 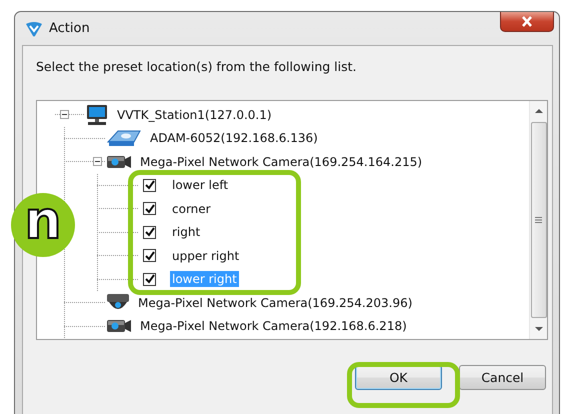 I want to click on tree-item: Mega-Pixel Network Camera(169.254.203.96), so click(x=275, y=302).